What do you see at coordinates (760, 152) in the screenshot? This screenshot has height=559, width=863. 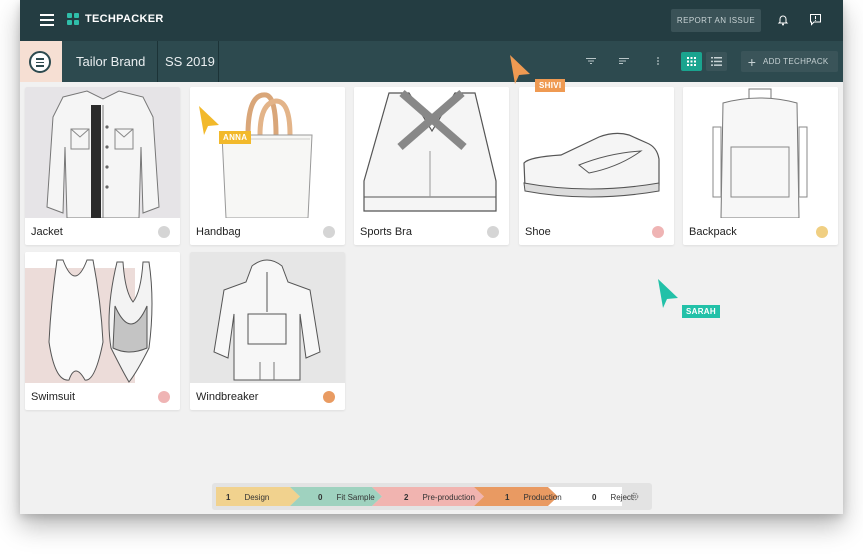 I see `backpack-image` at bounding box center [760, 152].